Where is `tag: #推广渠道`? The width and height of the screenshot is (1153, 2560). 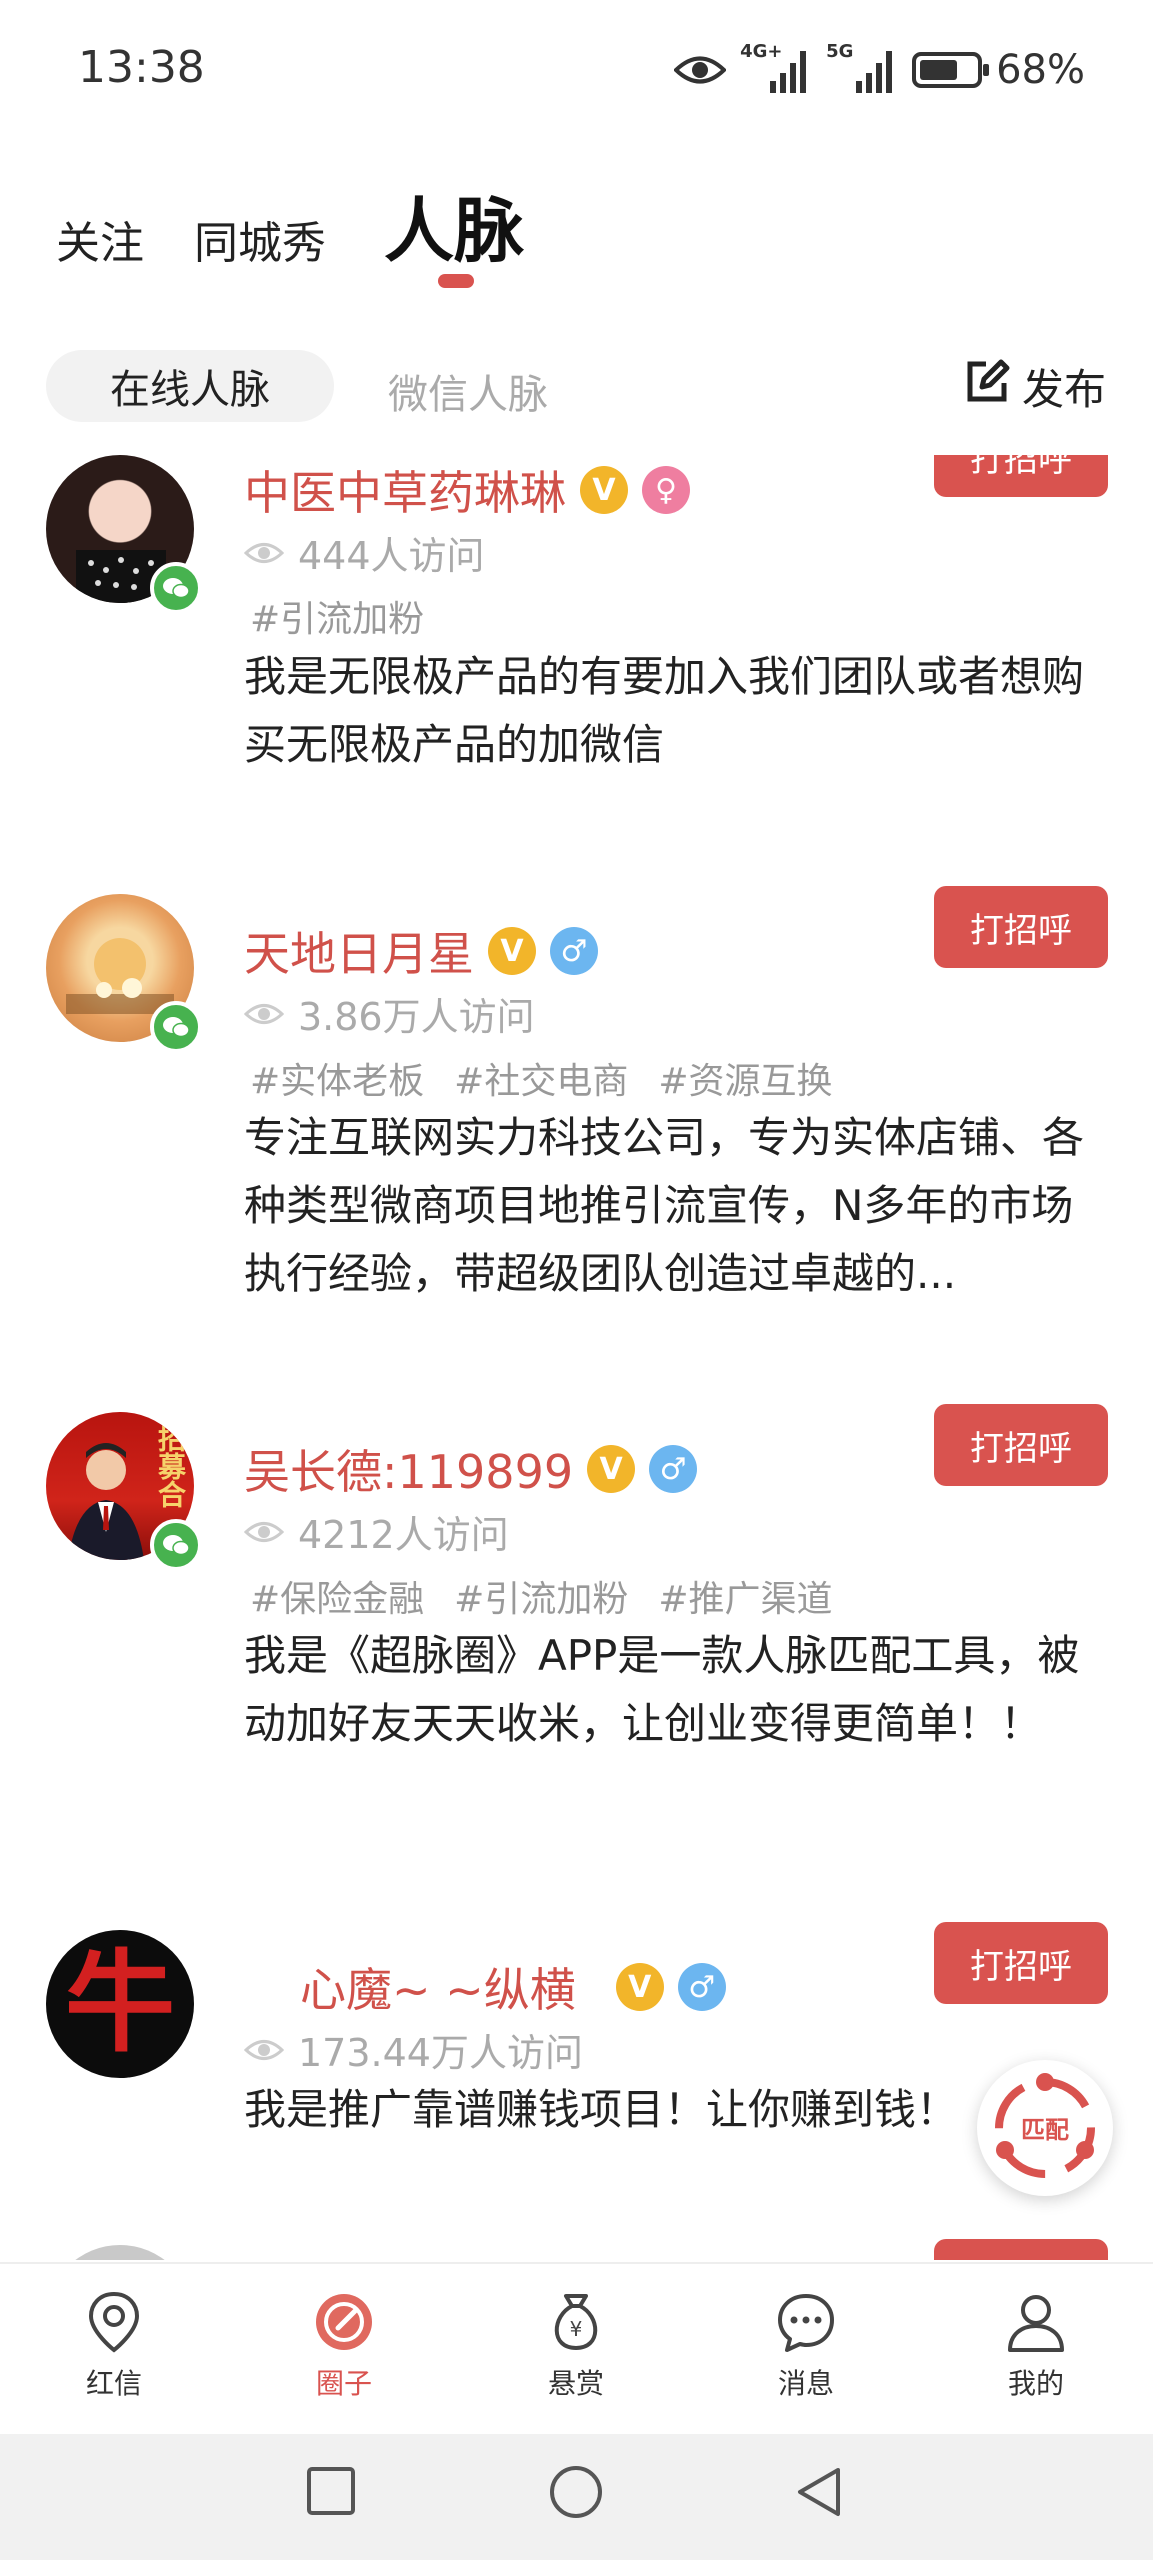
tag: #推广渠道 is located at coordinates (745, 1596).